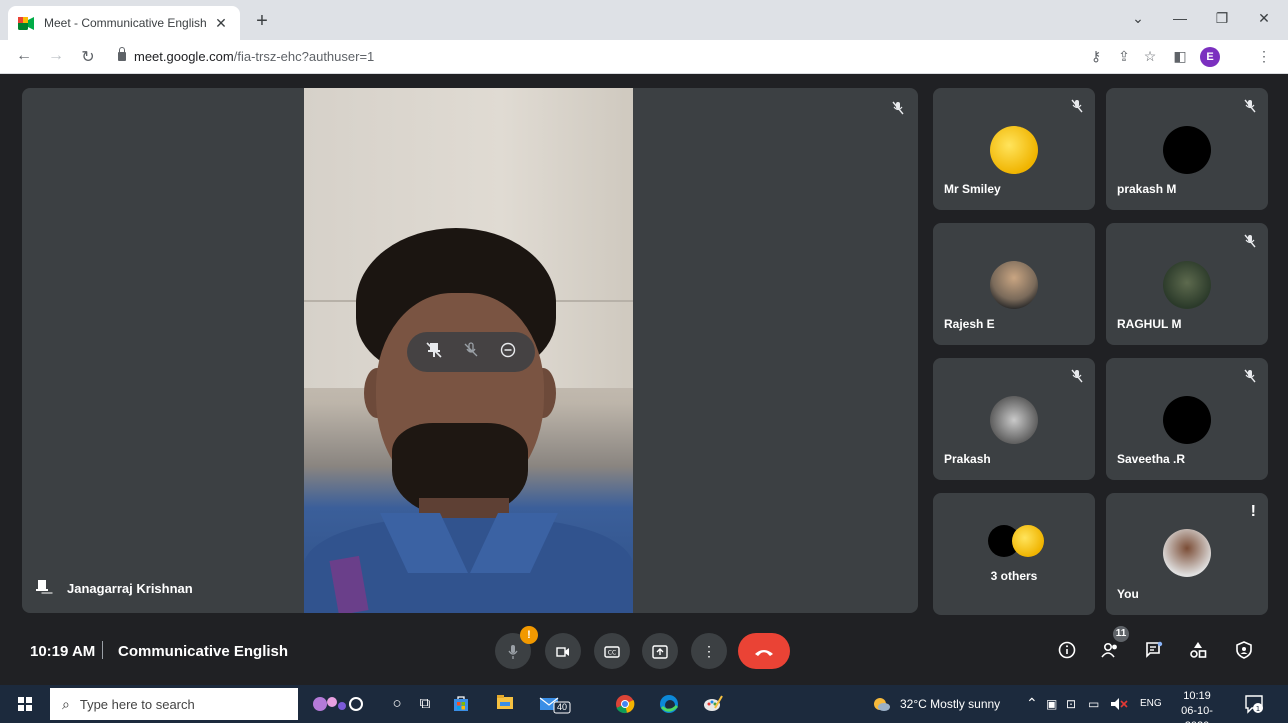 This screenshot has height=723, width=1288. Describe the element at coordinates (25, 704) in the screenshot. I see `windows-start-icon` at that location.